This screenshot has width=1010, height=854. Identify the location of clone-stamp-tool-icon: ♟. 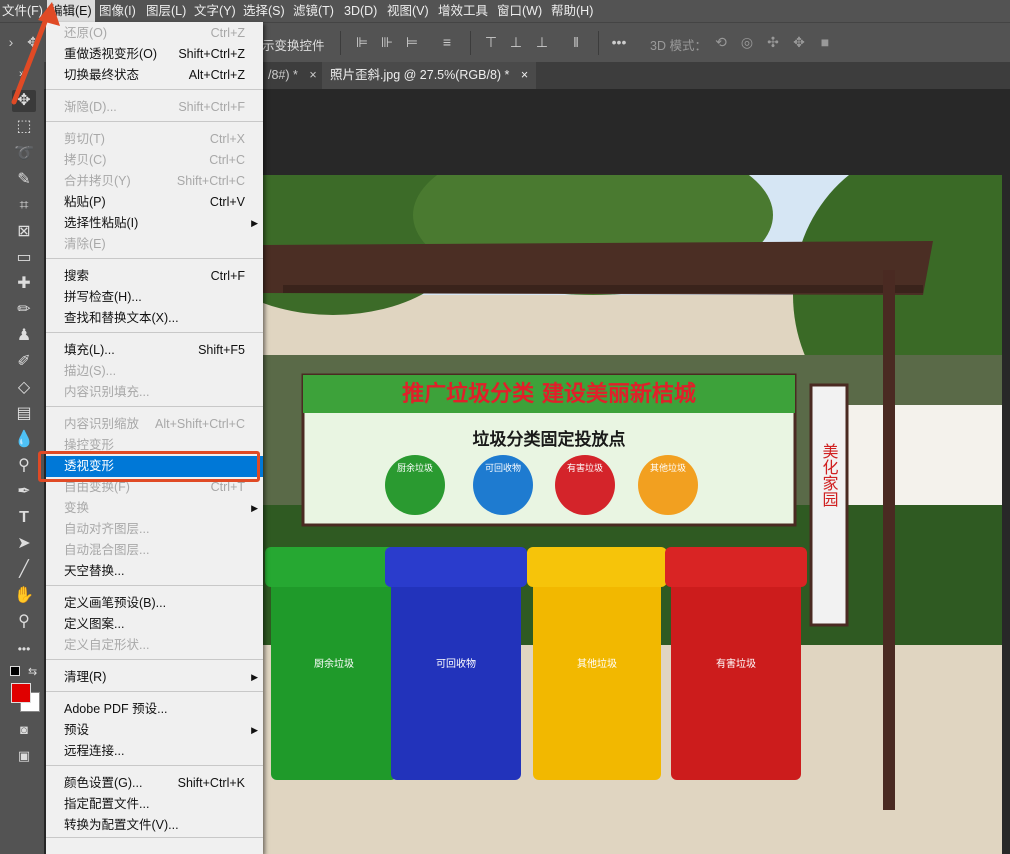
(24, 336).